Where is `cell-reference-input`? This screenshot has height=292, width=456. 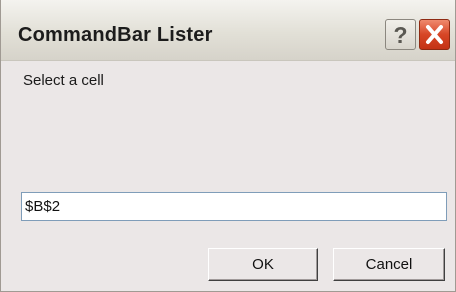
cell-reference-input is located at coordinates (234, 206).